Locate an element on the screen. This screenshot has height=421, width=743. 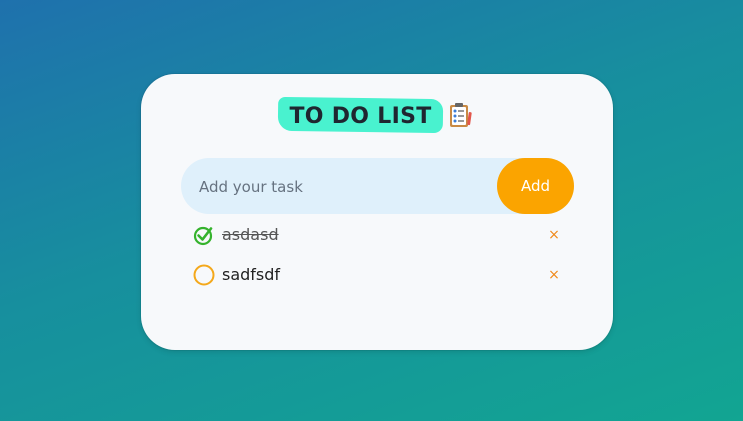
task-item: sadfsdf × is located at coordinates (378, 275).